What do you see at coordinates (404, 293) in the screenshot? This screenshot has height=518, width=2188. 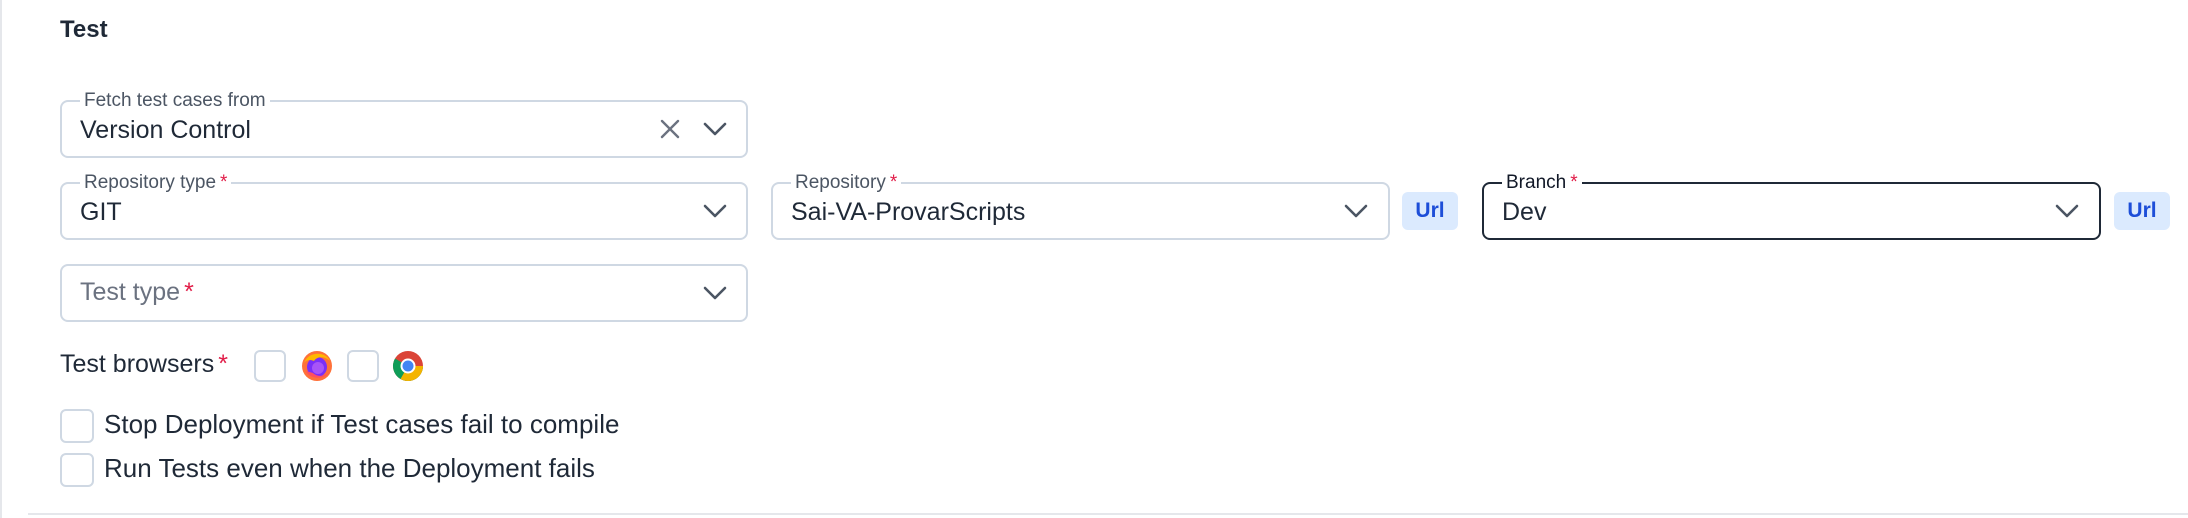 I see `test-type-select: Test type *` at bounding box center [404, 293].